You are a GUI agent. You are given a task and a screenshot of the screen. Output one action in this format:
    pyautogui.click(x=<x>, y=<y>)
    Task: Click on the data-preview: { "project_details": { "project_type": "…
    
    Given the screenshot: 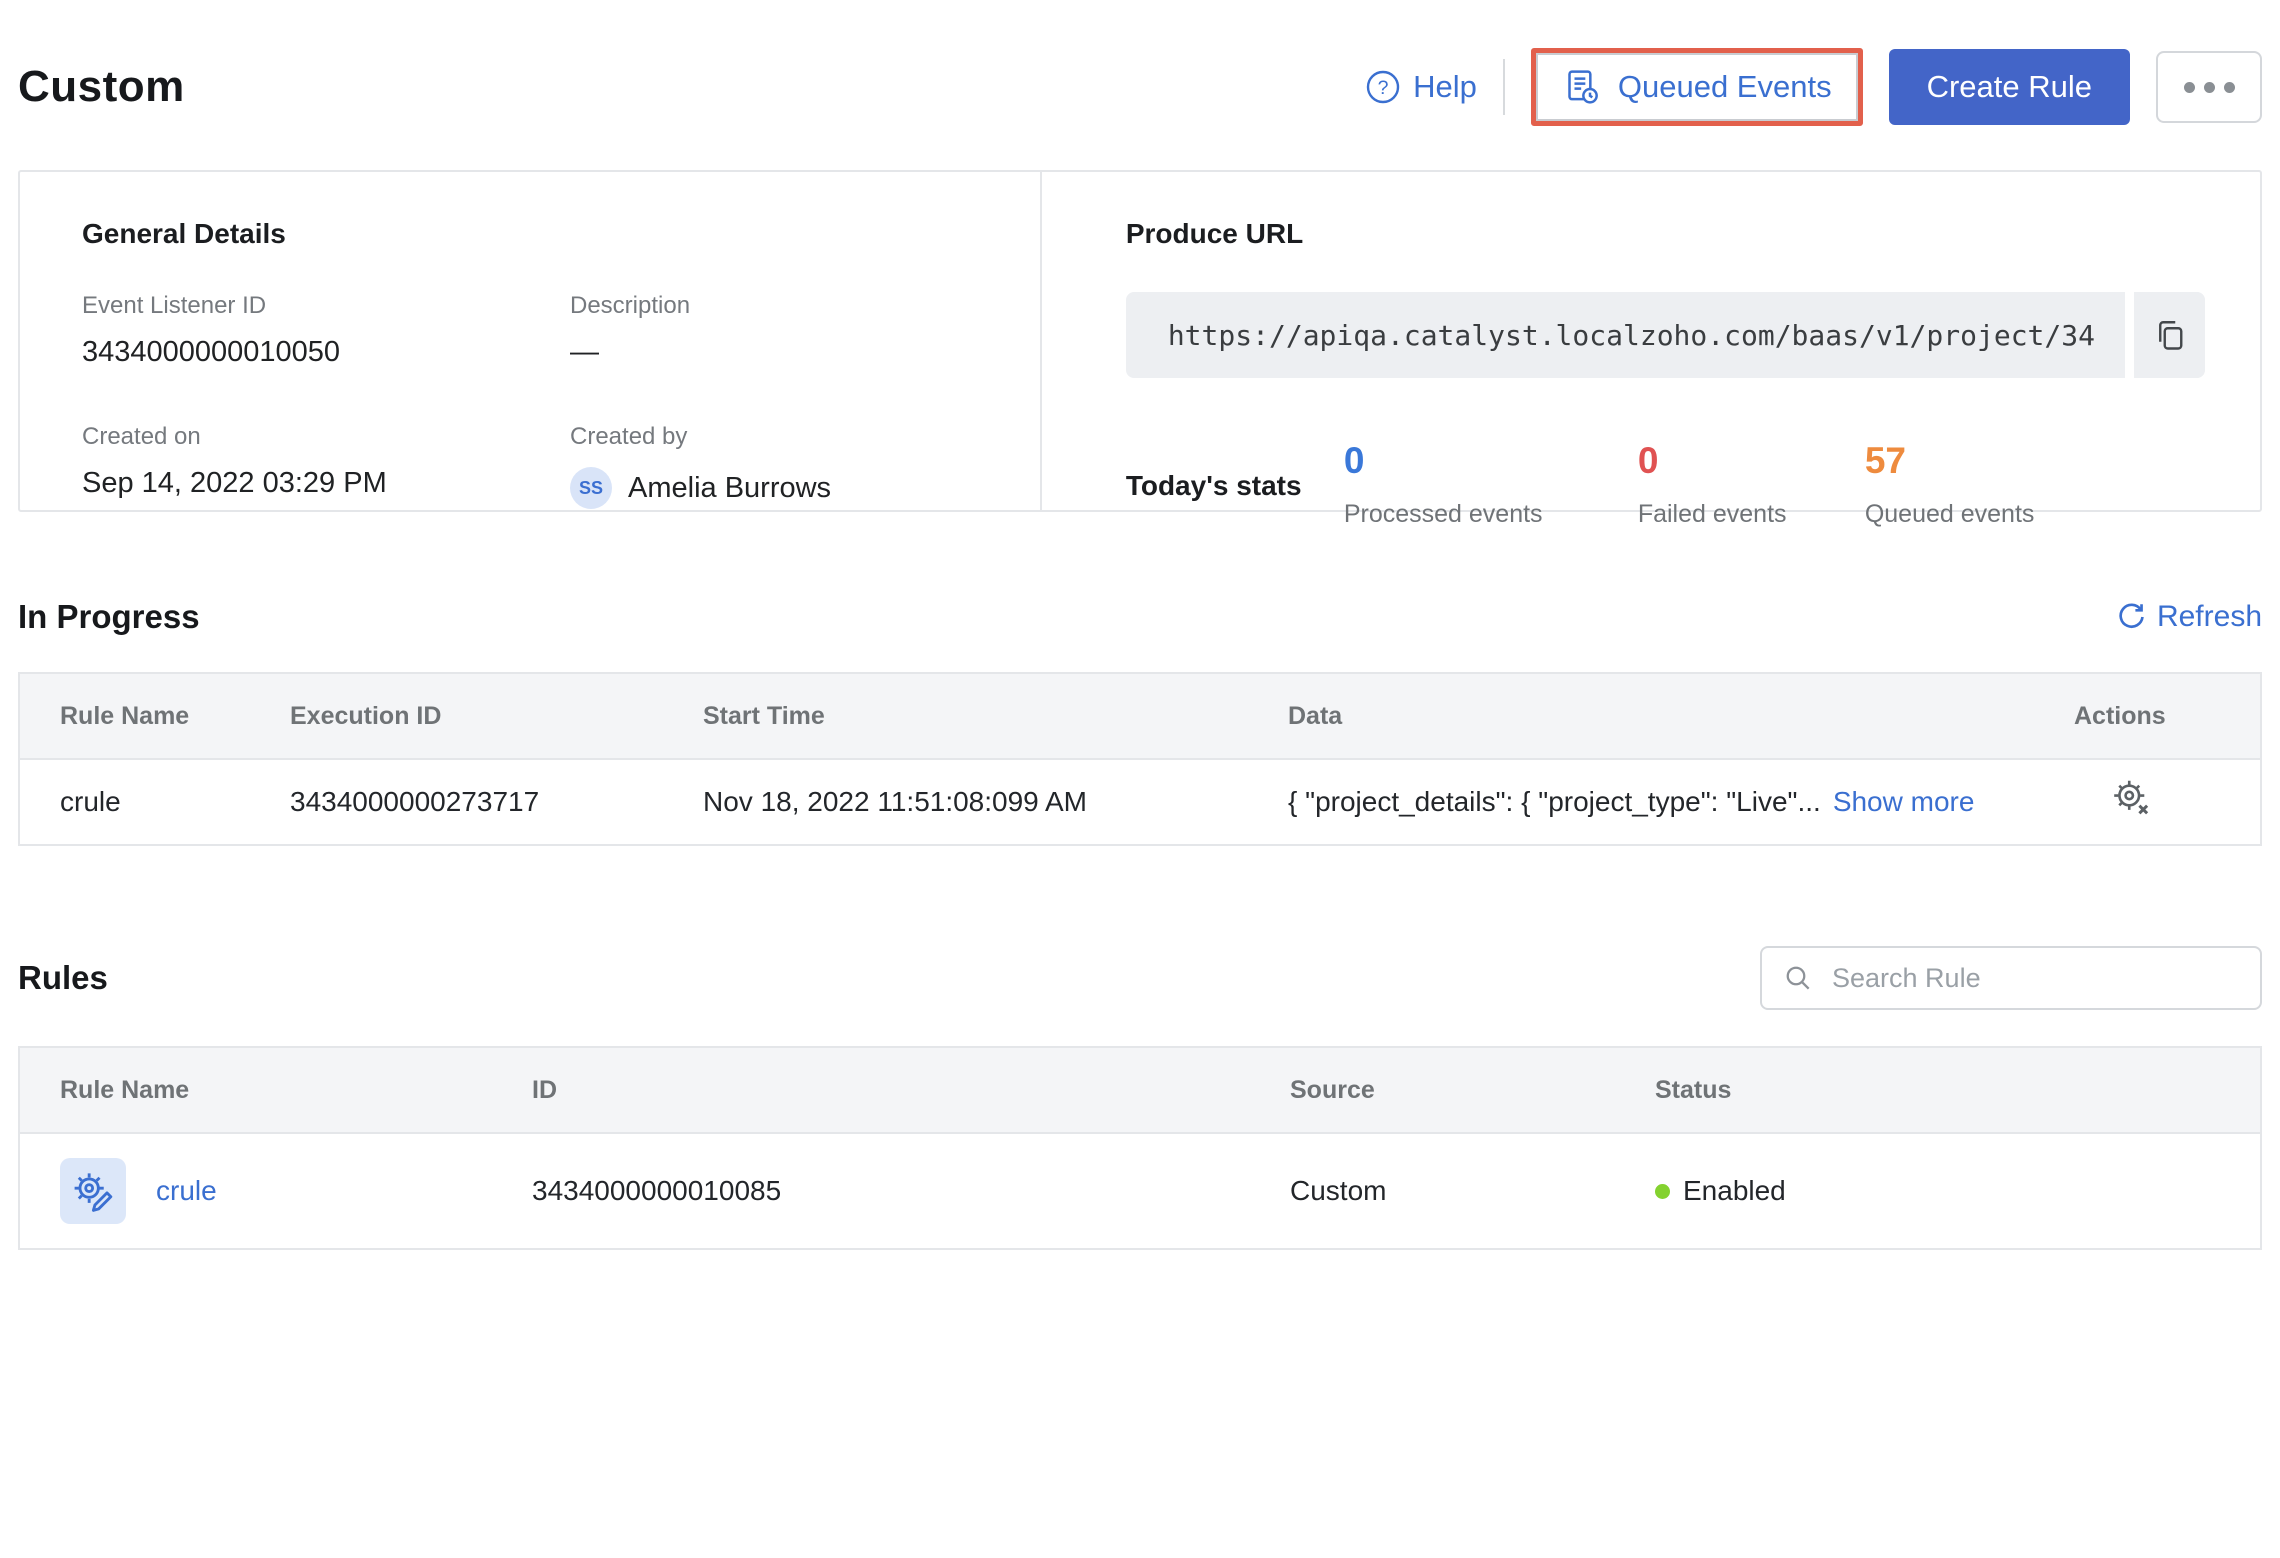 What is the action you would take?
    pyautogui.click(x=1554, y=801)
    